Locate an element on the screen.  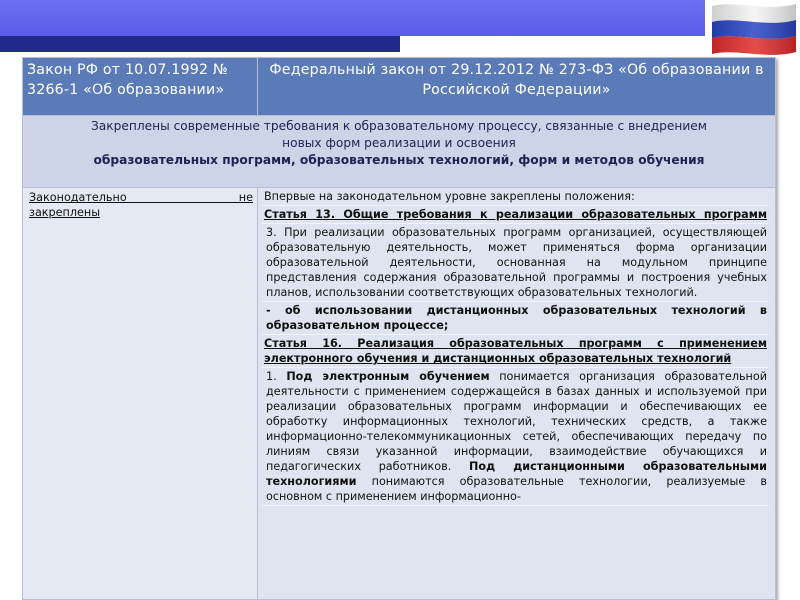
summary-line-2: новых форм реализации и освоения is located at coordinates (399, 143).